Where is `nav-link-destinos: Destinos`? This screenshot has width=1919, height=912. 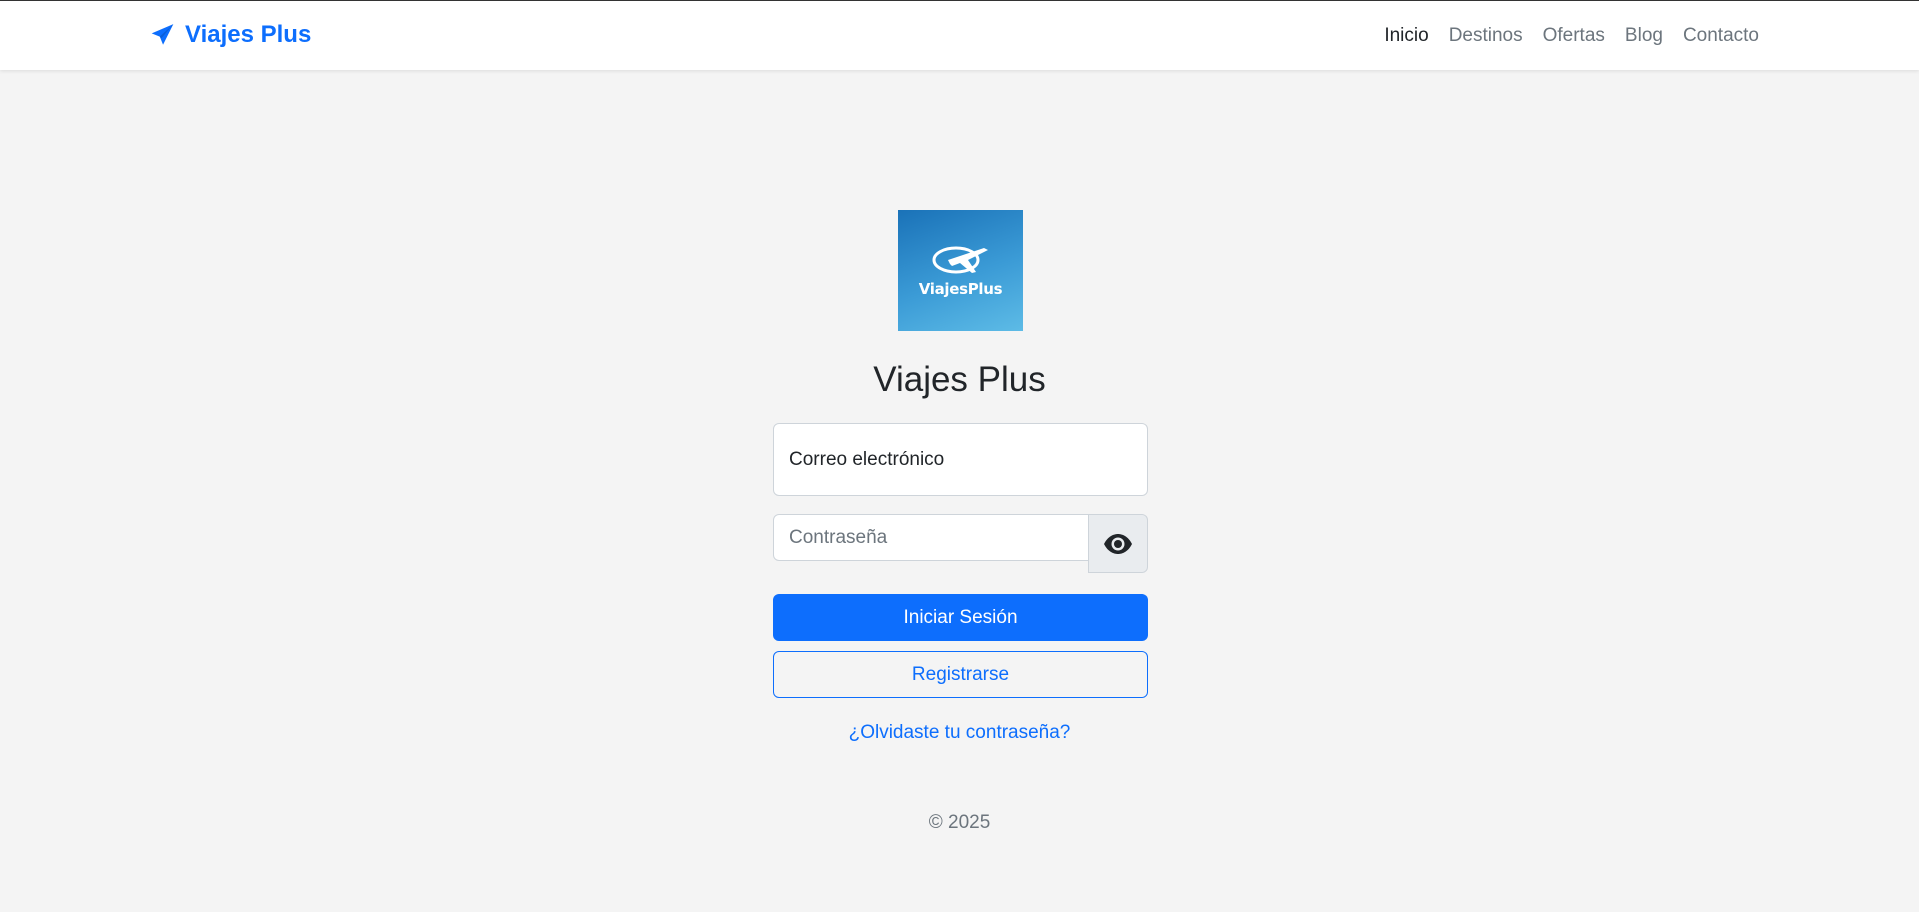 nav-link-destinos: Destinos is located at coordinates (1486, 36).